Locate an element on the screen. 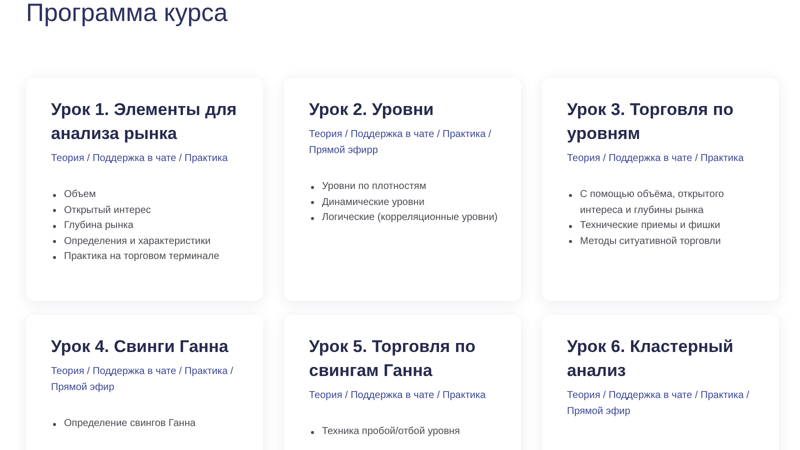 This screenshot has height=450, width=800. topic-text: Методы ситуативной торговли is located at coordinates (650, 241).